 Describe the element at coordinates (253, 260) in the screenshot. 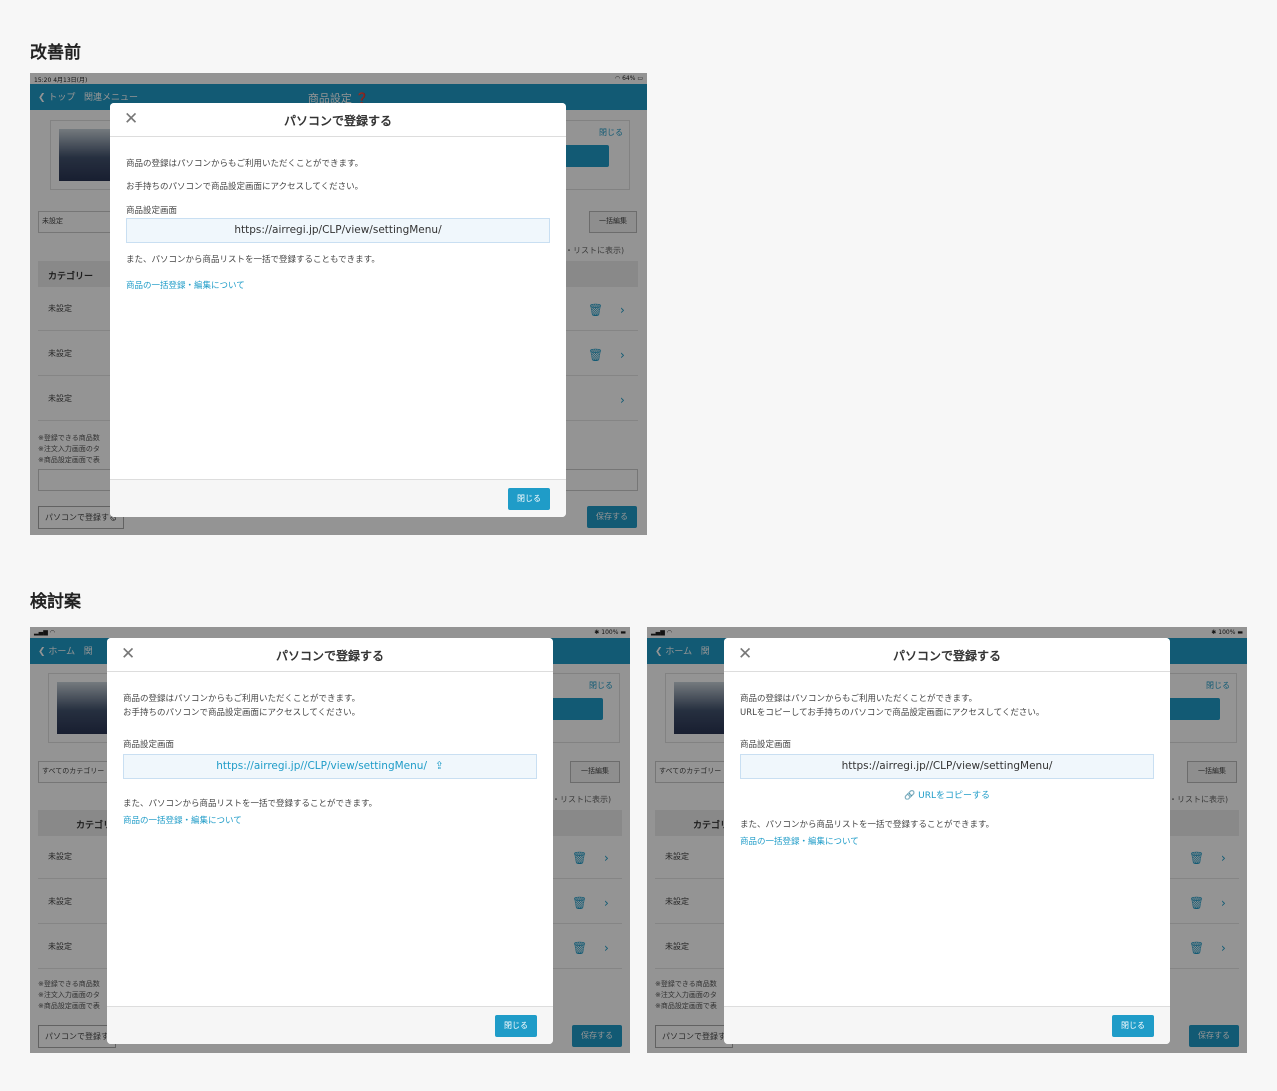

I see `modal-text-3: また、パソコンから商品リストを一括で登録することもできます。` at that location.